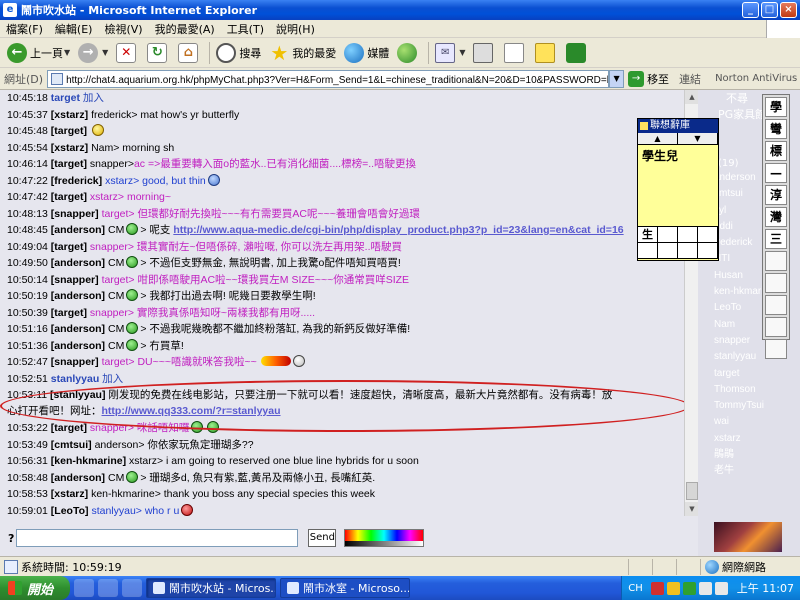  What do you see at coordinates (776, 217) in the screenshot?
I see `ime-toolbar-button: 灣` at bounding box center [776, 217].